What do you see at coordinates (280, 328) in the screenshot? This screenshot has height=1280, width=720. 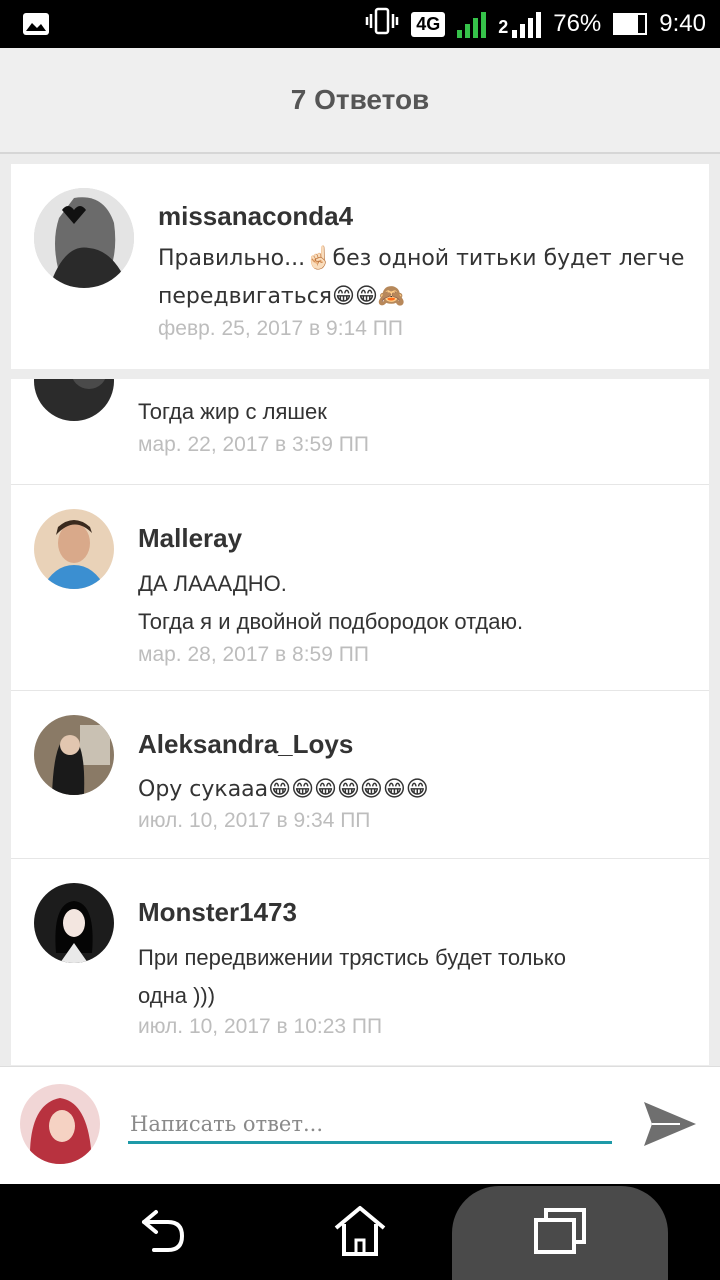 I see `comment-date: февр. 25, 2017 в 9:14 ПП` at bounding box center [280, 328].